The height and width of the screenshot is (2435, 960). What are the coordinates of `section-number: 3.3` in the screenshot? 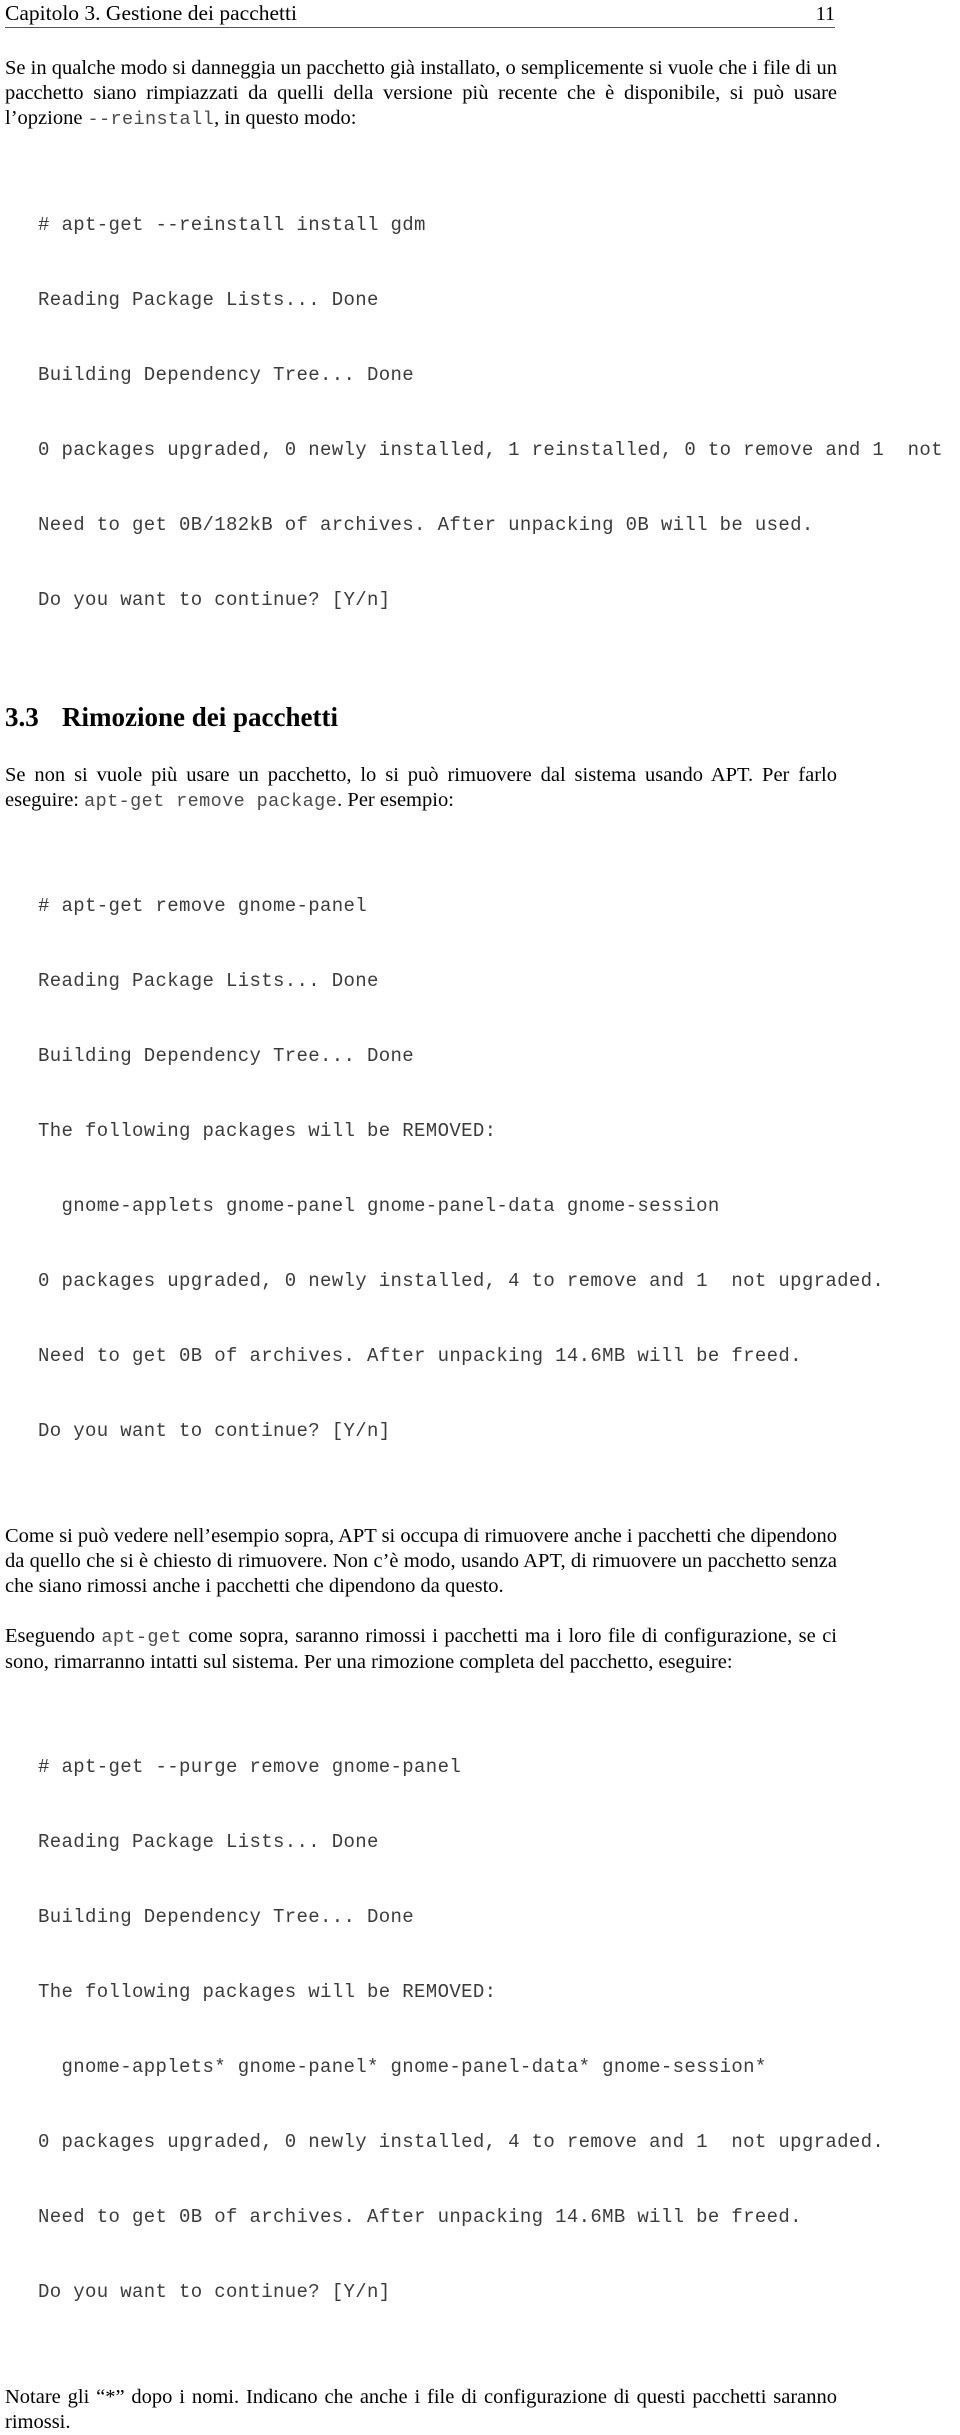 It's located at (22, 716).